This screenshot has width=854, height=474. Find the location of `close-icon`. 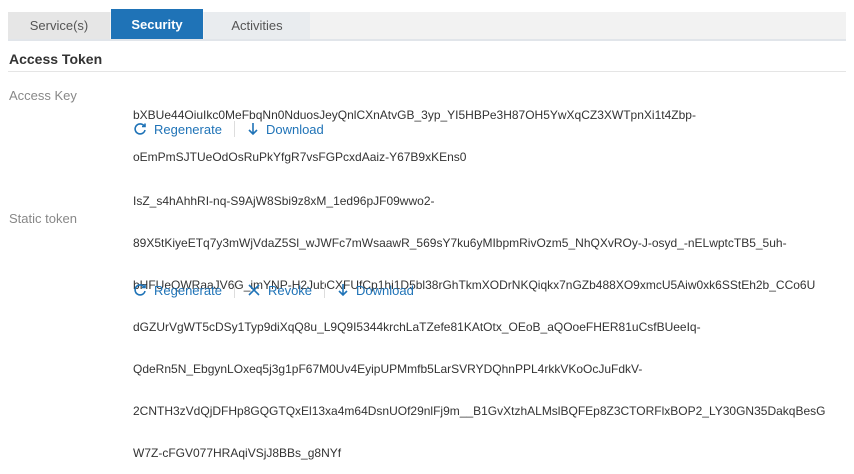

close-icon is located at coordinates (254, 290).